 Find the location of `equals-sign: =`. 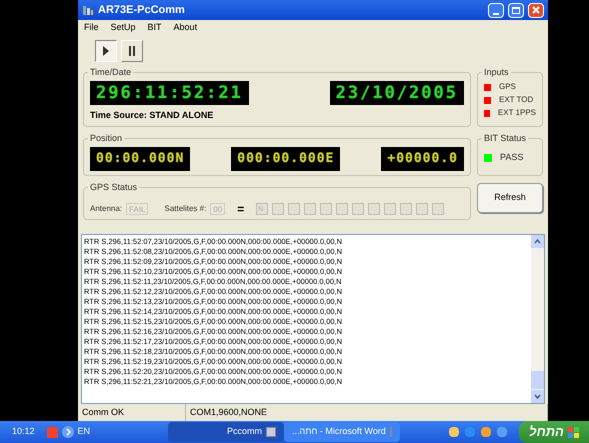

equals-sign: = is located at coordinates (240, 209).